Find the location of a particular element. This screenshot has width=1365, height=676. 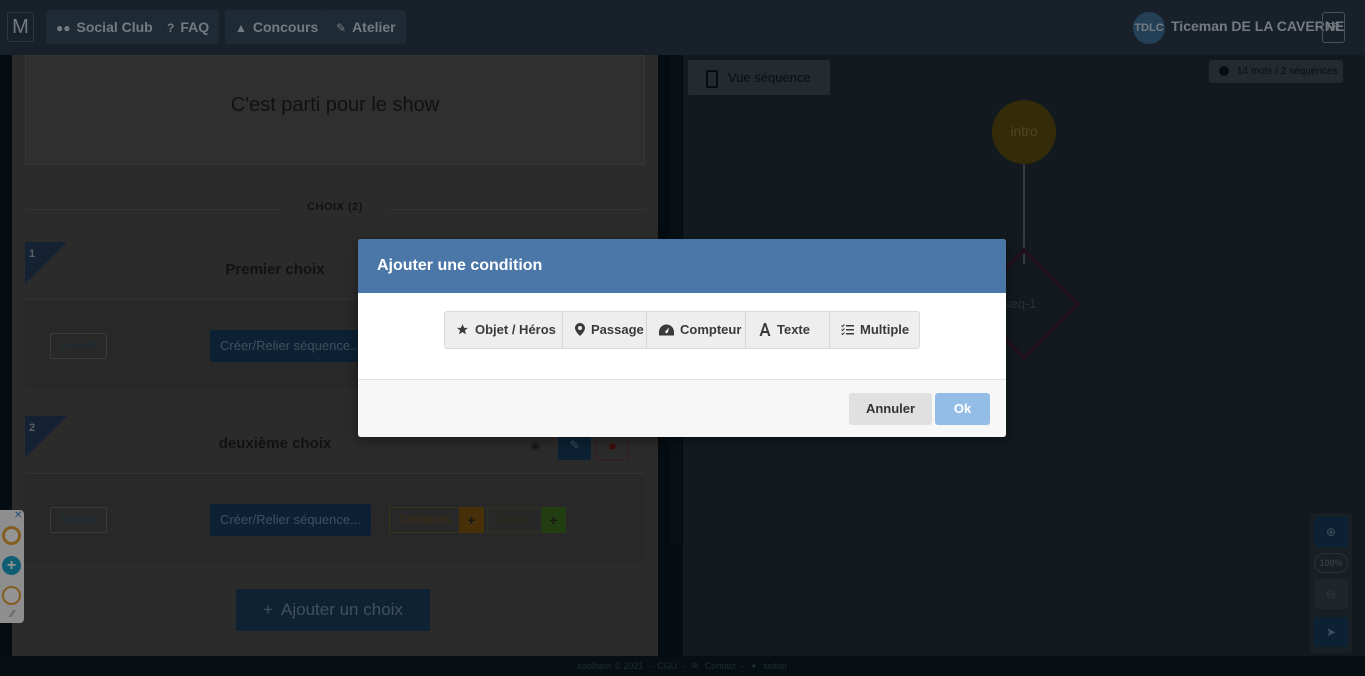

condition-compteur-button: Compteur is located at coordinates (696, 330).